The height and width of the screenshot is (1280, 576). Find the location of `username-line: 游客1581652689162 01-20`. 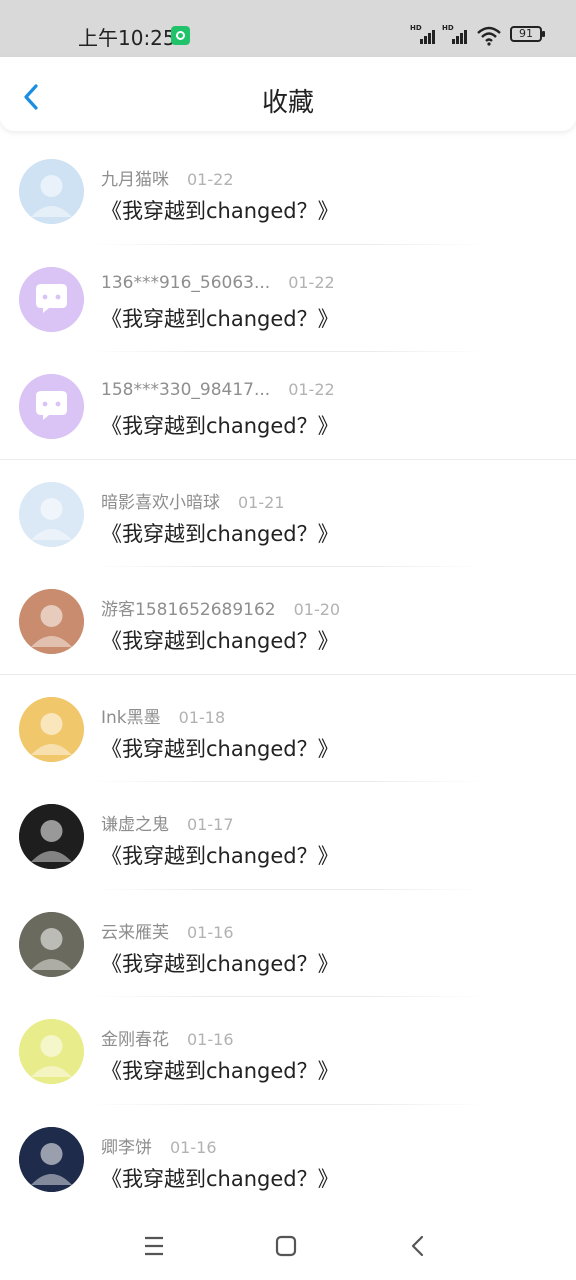

username-line: 游客1581652689162 01-20 is located at coordinates (220, 607).